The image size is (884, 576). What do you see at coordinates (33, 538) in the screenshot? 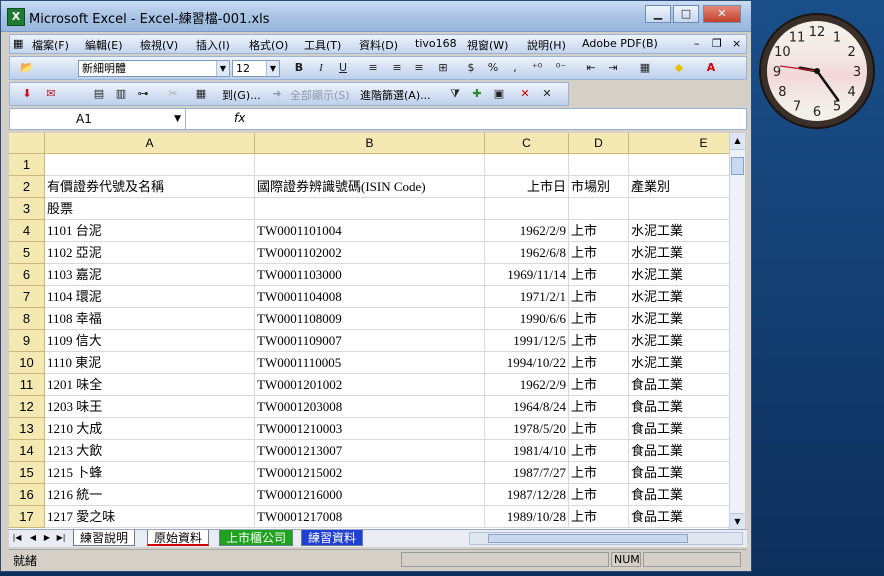
I see `prev-sheet-icon: ◀` at bounding box center [33, 538].